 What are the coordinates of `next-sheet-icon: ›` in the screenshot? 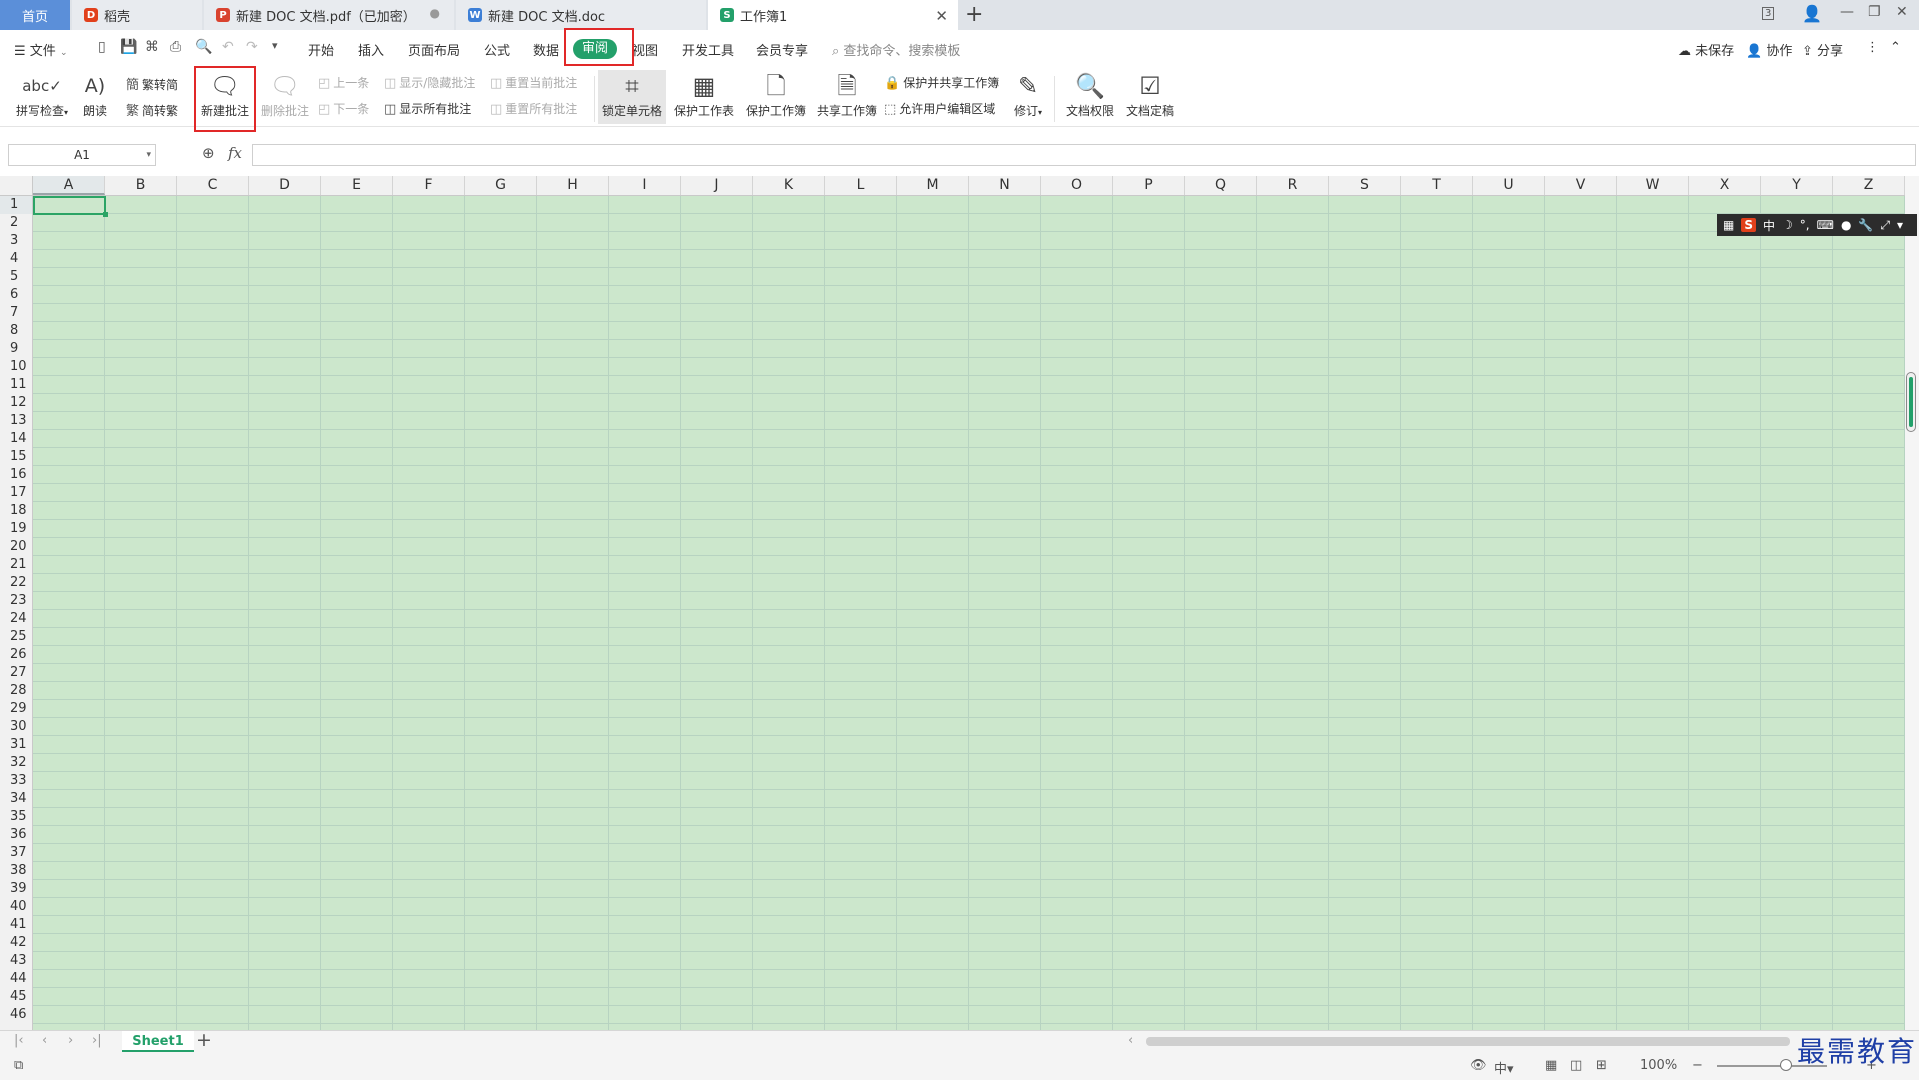 It's located at (70, 1040).